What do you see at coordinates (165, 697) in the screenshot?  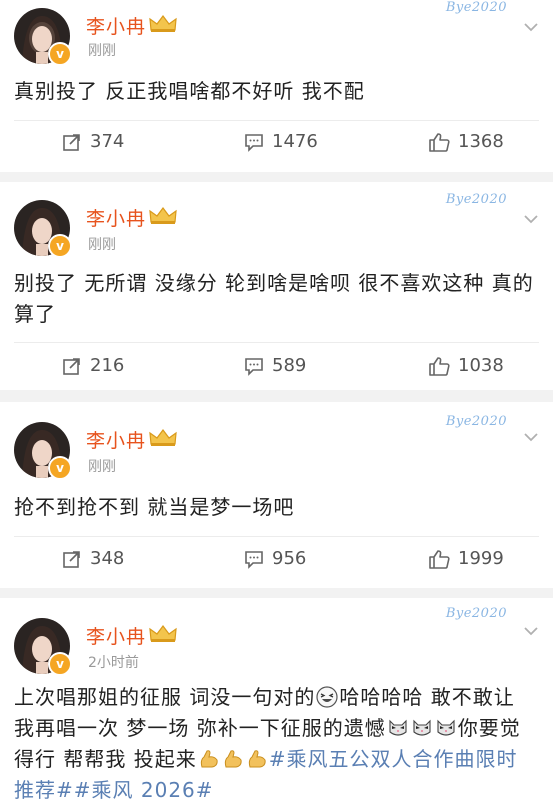 I see `text-segment: 上次唱那姐的征服 词没一句对的` at bounding box center [165, 697].